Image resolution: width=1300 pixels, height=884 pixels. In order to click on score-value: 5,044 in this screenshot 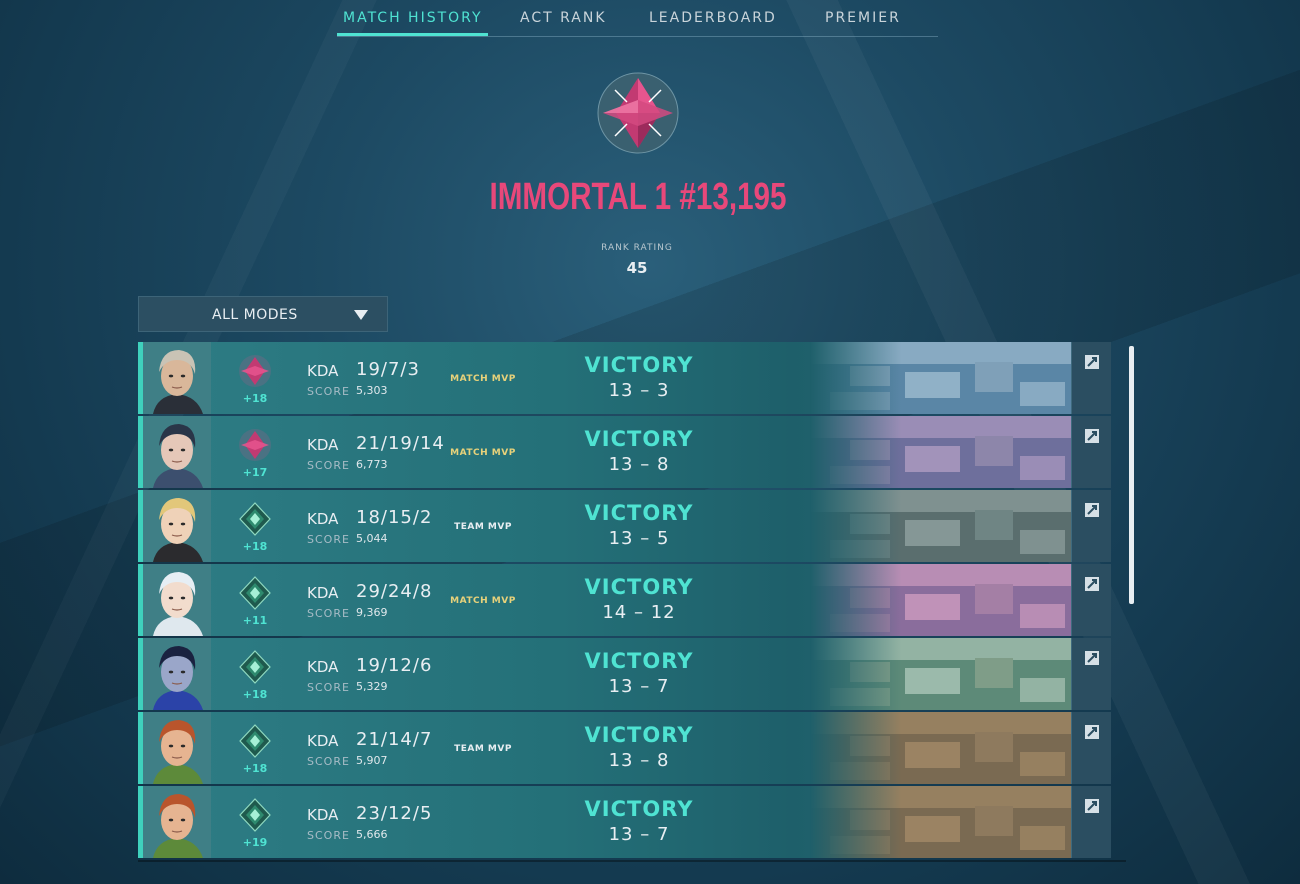, I will do `click(372, 538)`.